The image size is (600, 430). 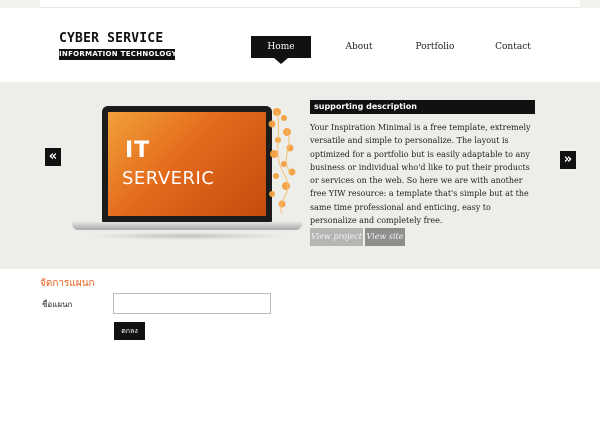 I want to click on nav-item-portfolio: Portfolio, so click(x=435, y=47).